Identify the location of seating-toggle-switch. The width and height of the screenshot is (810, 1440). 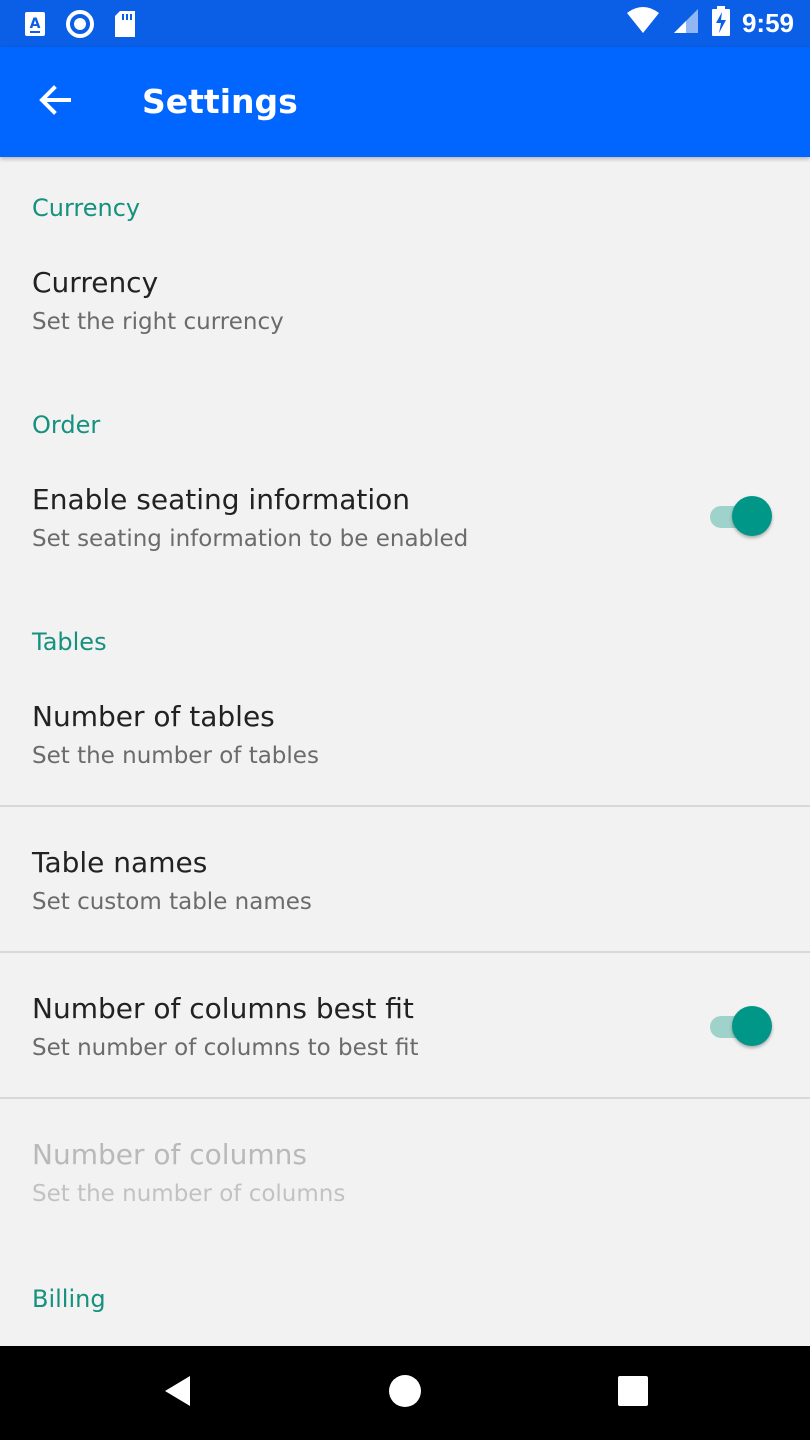
(741, 516).